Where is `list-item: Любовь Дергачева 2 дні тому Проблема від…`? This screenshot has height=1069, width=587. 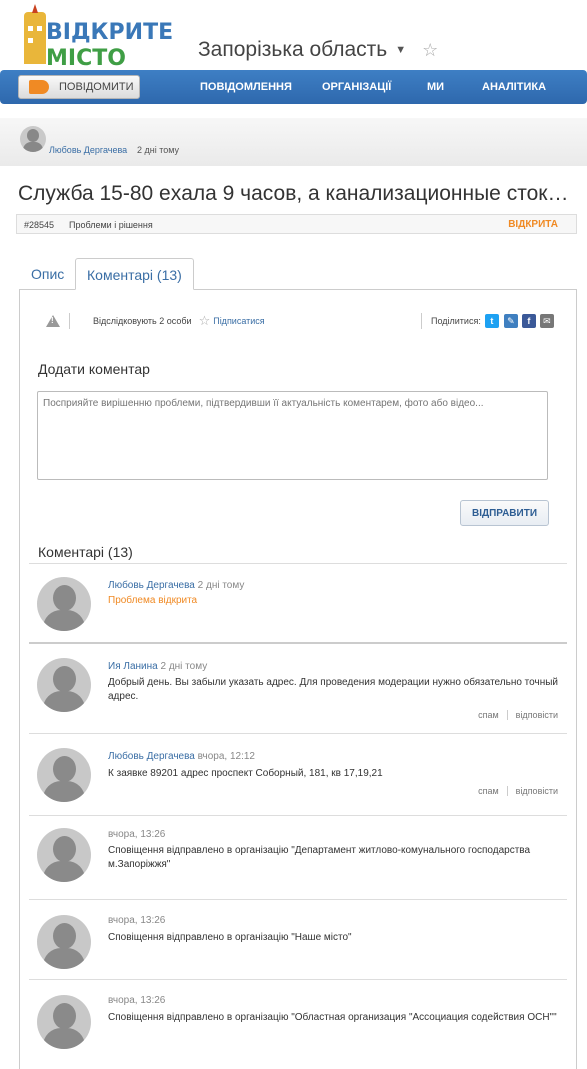
list-item: Любовь Дергачева 2 дні тому Проблема від… is located at coordinates (298, 604).